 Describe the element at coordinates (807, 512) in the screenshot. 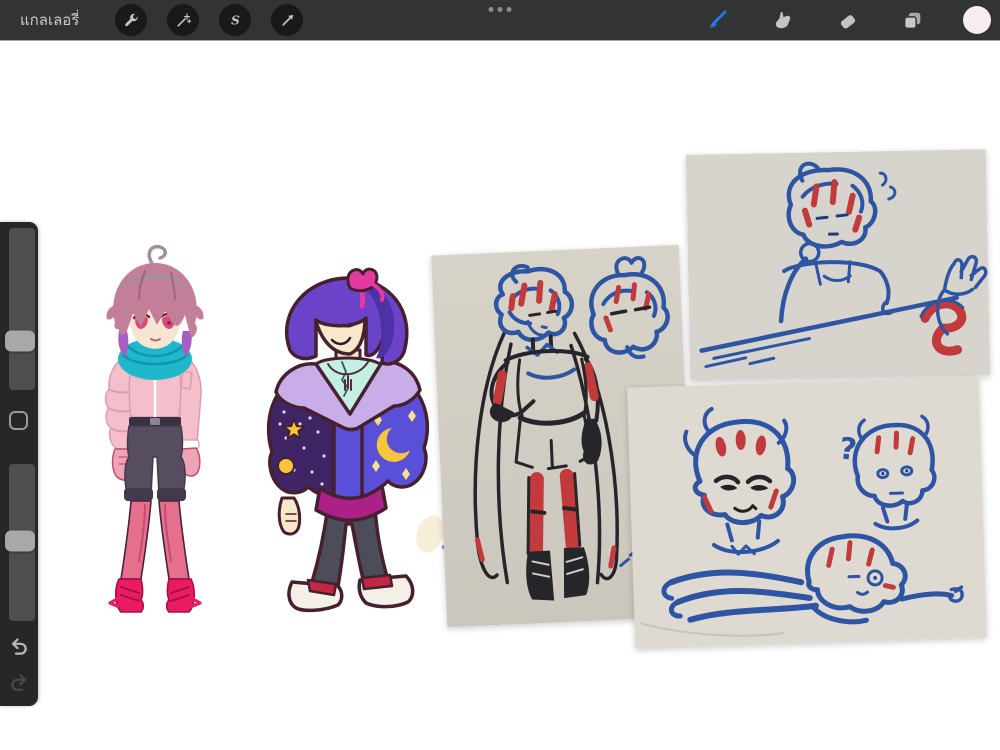

I see `photo-expression-sketches: ?` at that location.